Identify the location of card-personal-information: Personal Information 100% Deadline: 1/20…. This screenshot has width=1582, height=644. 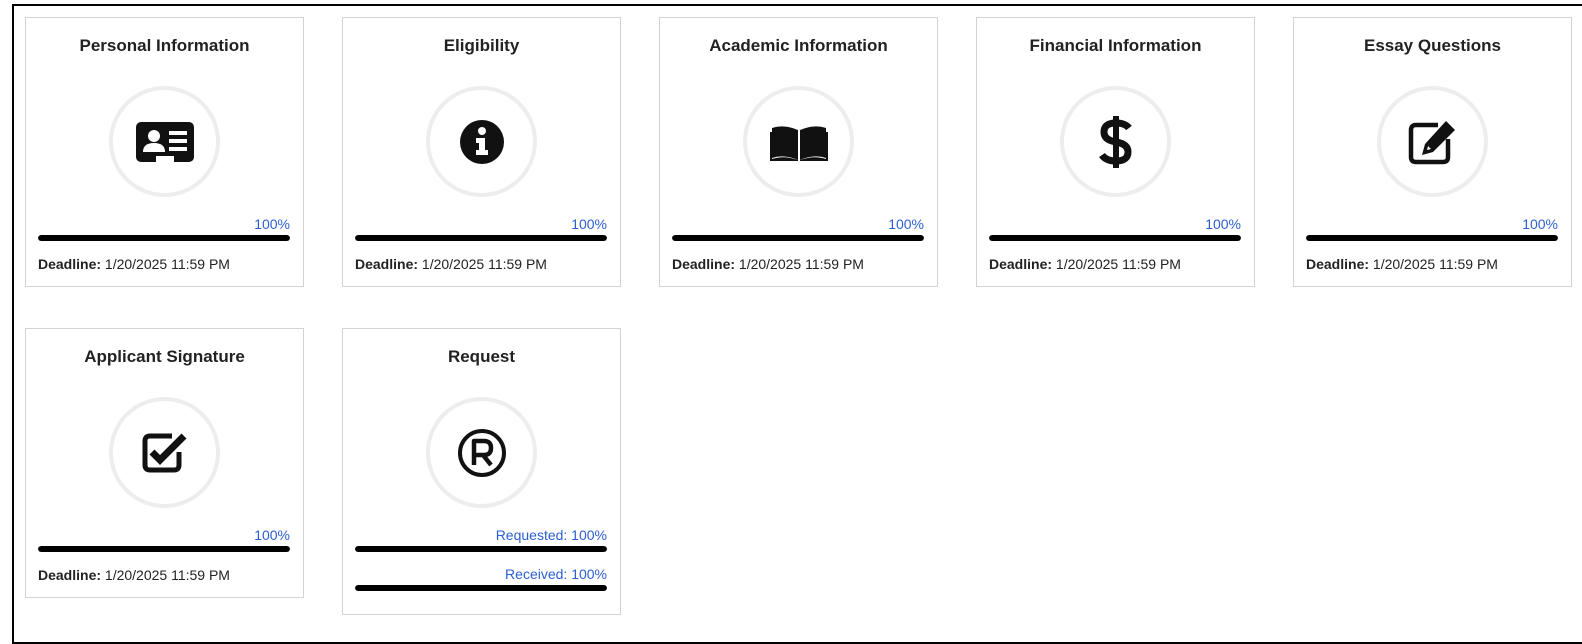
(164, 152).